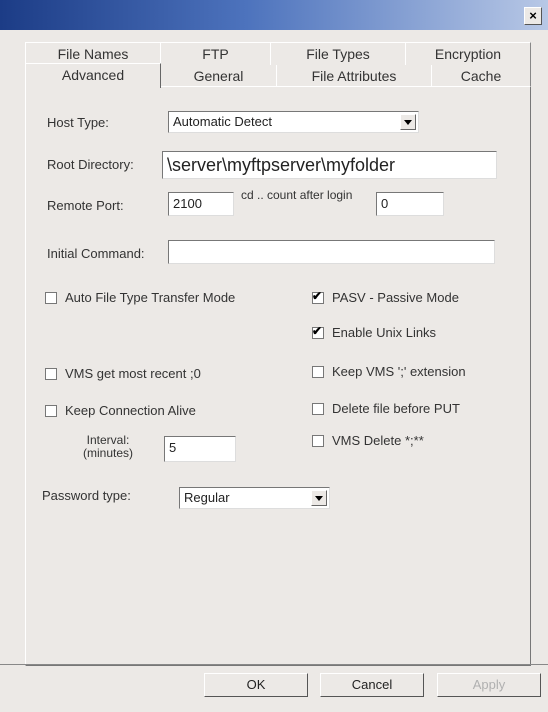  What do you see at coordinates (85, 205) in the screenshot?
I see `remote-port-label: Remote Port:` at bounding box center [85, 205].